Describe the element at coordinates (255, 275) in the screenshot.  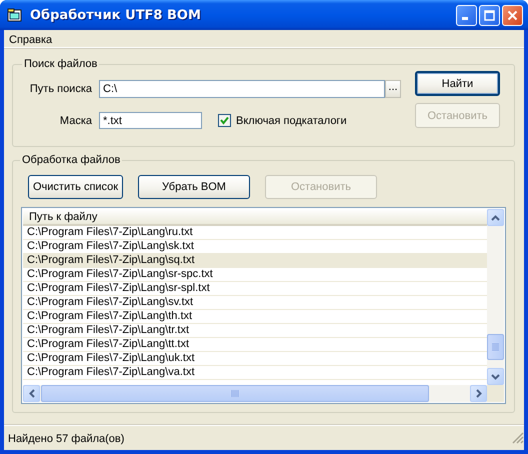
I see `file-row: C:\Program Files\7-Zip\Lang\sr-spc.txt` at that location.